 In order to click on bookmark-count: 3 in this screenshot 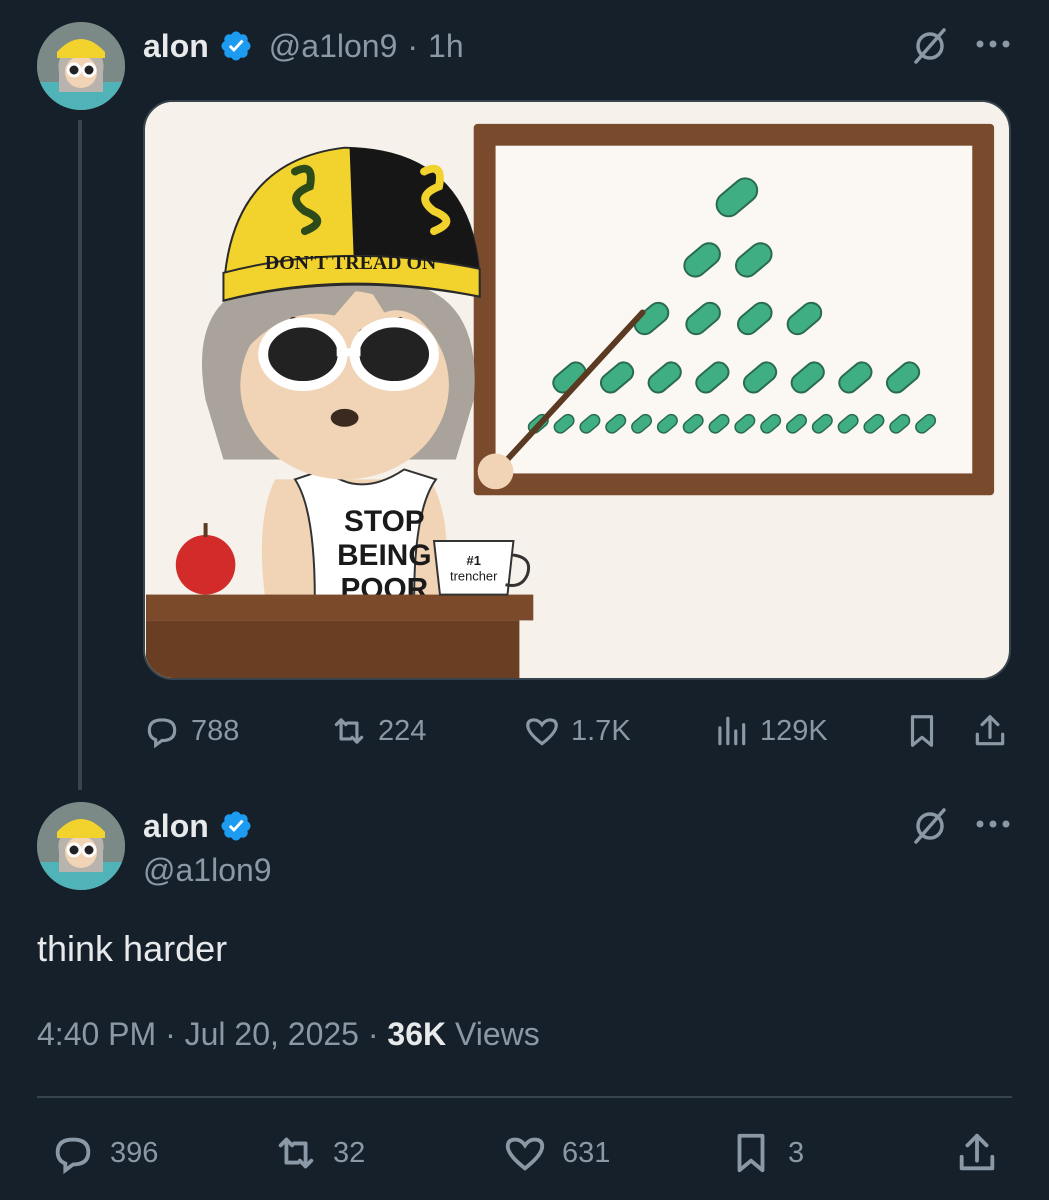, I will do `click(796, 1152)`.